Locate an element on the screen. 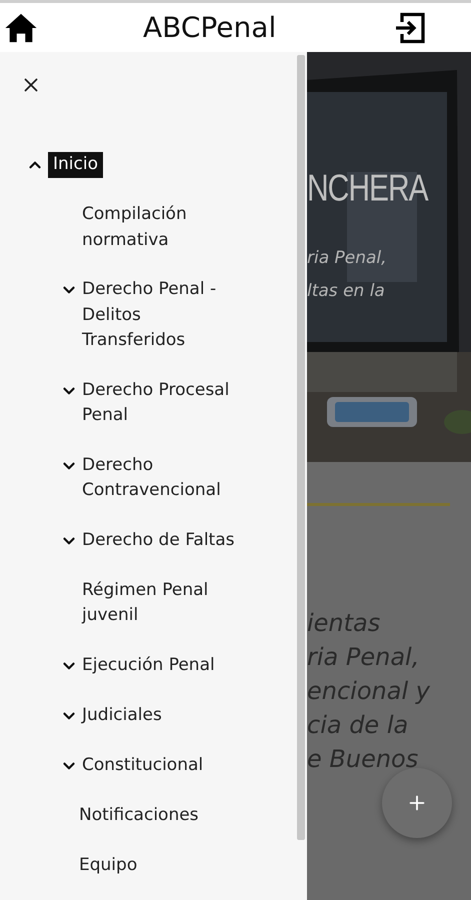 This screenshot has width=471, height=900. menu-item: Inicio is located at coordinates (75, 165).